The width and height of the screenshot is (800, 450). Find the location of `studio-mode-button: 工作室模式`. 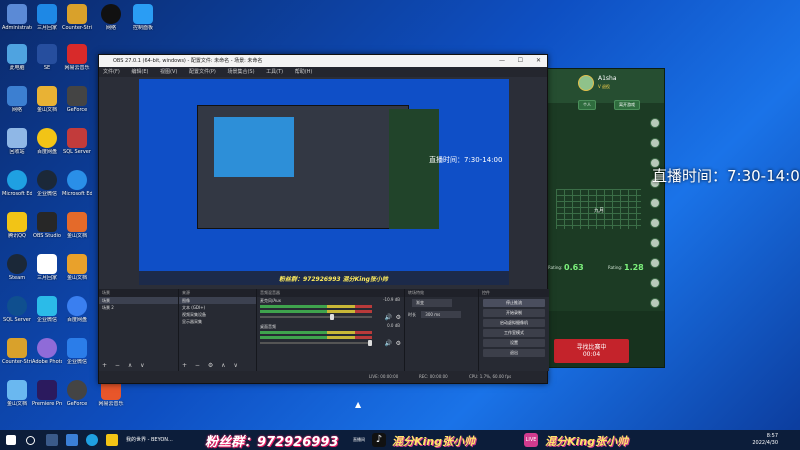

studio-mode-button: 工作室模式 is located at coordinates (514, 333).